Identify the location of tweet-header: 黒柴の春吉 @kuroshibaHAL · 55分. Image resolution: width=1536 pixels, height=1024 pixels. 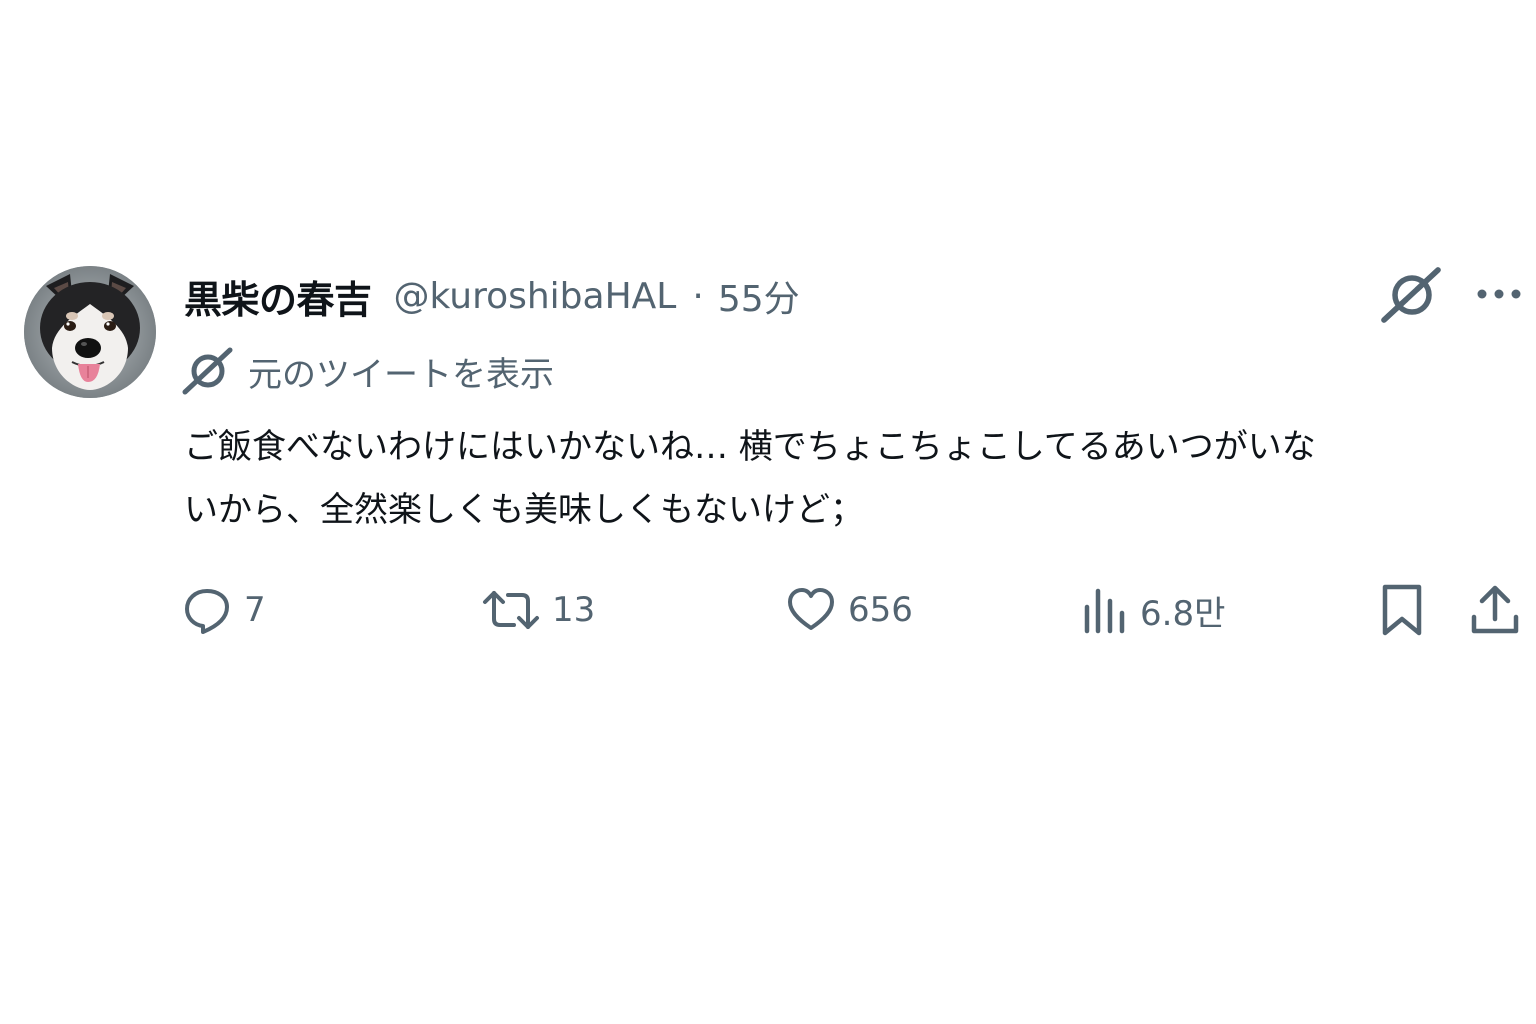
(492, 296).